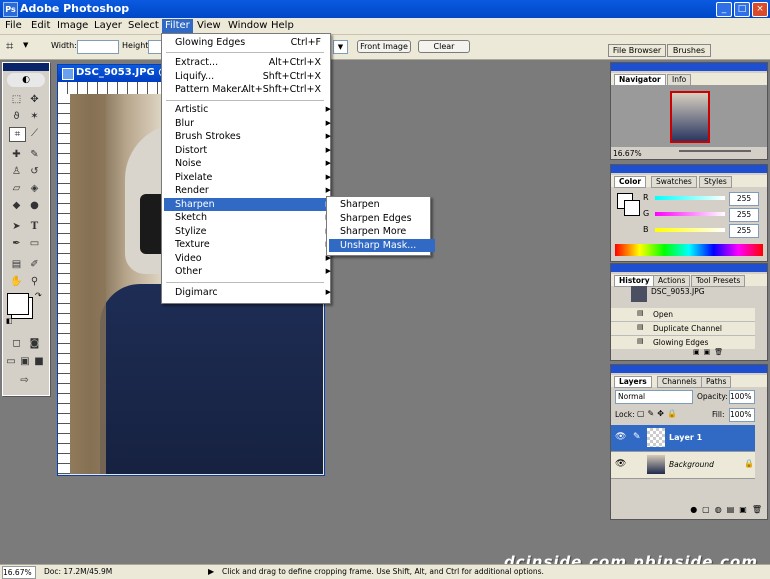 This screenshot has height=579, width=770. What do you see at coordinates (630, 182) in the screenshot?
I see `tab-color: Color` at bounding box center [630, 182].